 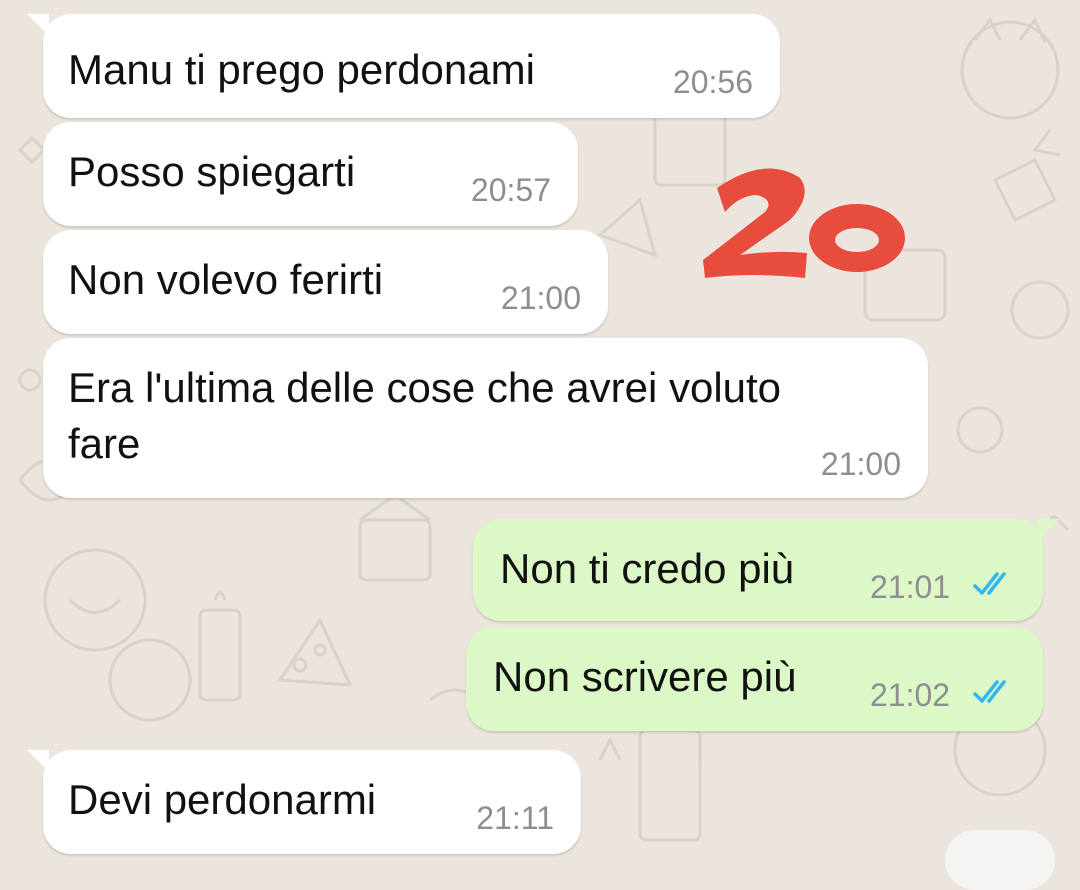 What do you see at coordinates (910, 587) in the screenshot?
I see `message-time: 21:01` at bounding box center [910, 587].